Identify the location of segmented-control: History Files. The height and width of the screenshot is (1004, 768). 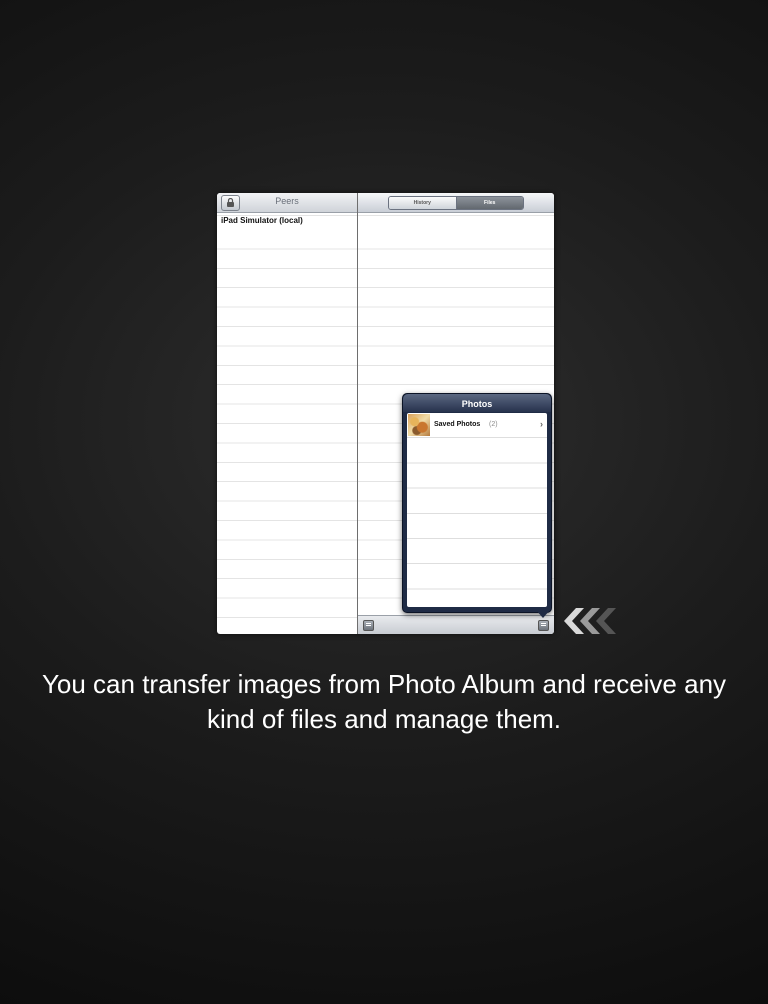
(456, 203).